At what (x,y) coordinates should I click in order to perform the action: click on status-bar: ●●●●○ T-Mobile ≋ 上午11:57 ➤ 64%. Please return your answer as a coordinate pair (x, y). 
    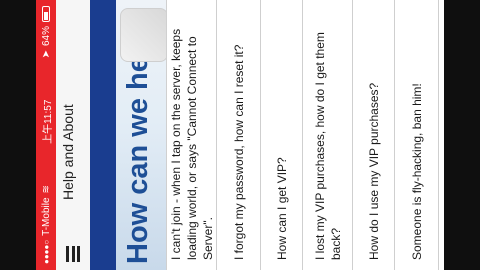
    Looking at the image, I should click on (46, 135).